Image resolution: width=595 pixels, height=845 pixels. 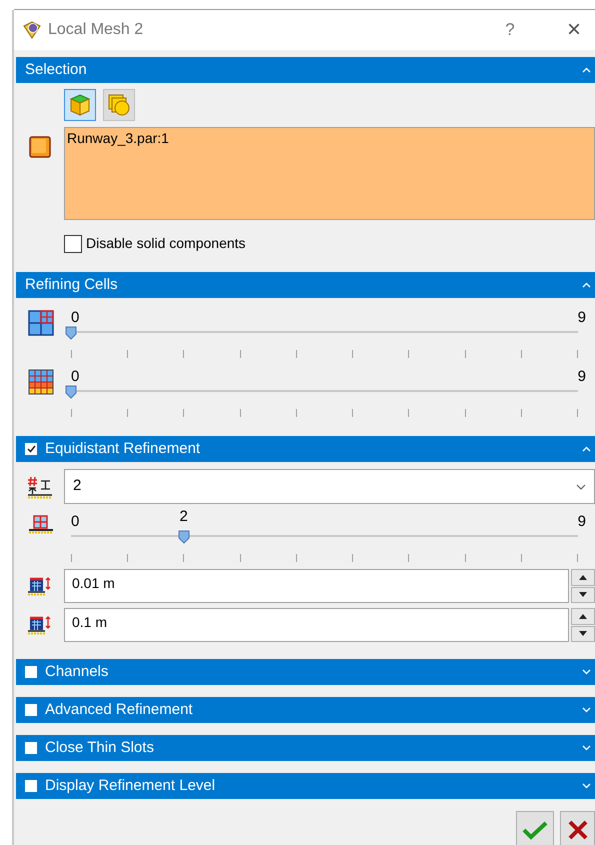 I want to click on x-icon, so click(x=578, y=830).